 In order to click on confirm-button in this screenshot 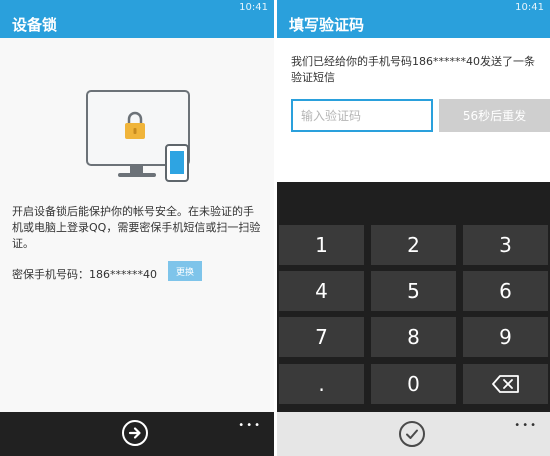, I will do `click(412, 434)`.